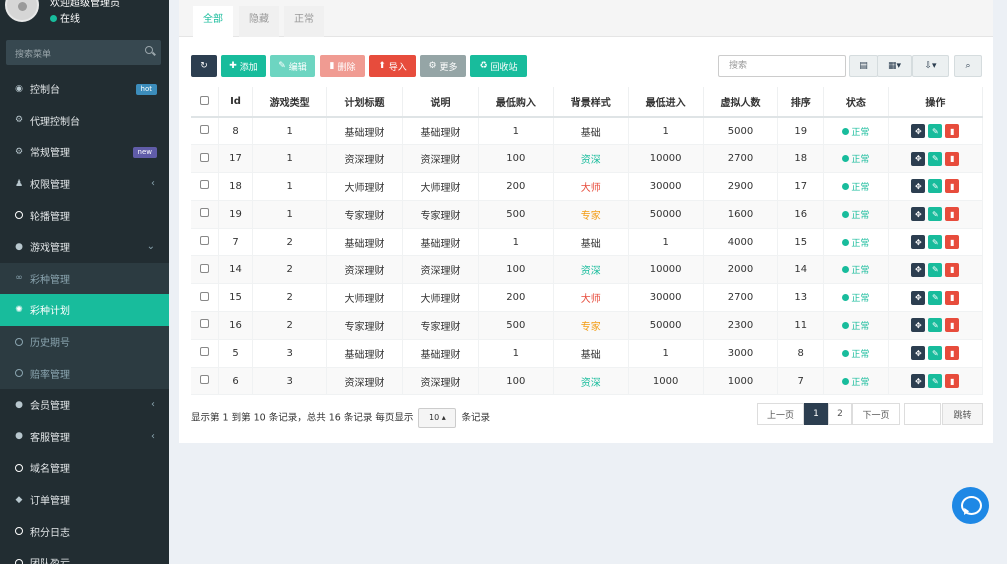 This screenshot has width=1007, height=564. What do you see at coordinates (516, 102) in the screenshot?
I see `column-header: 最低购入` at bounding box center [516, 102].